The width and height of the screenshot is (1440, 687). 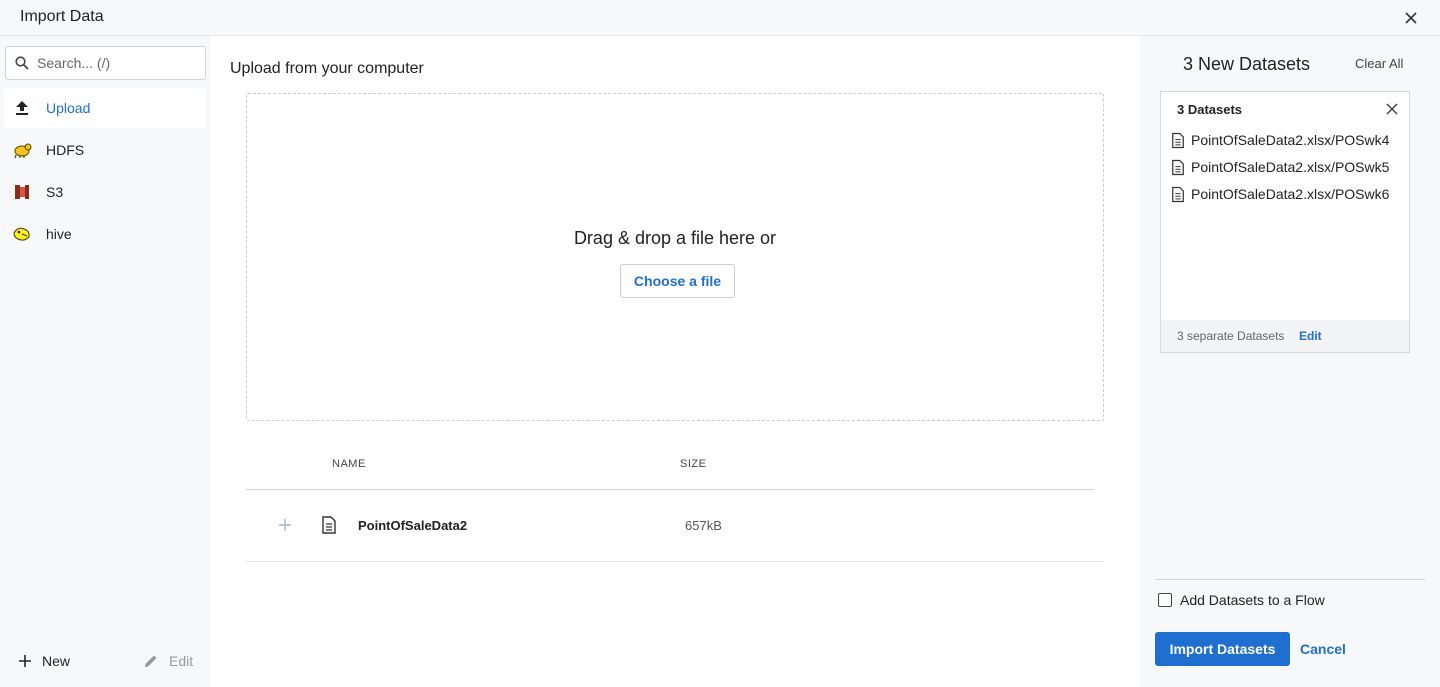 I want to click on search-input, so click(x=117, y=63).